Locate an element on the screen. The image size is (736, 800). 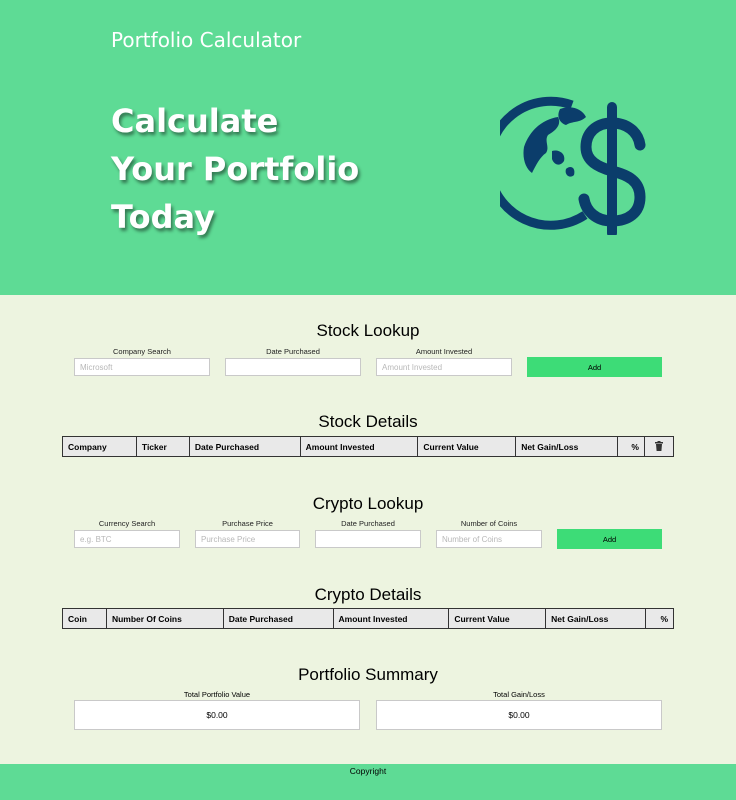
total-gain-box: $0.00 is located at coordinates (519, 715).